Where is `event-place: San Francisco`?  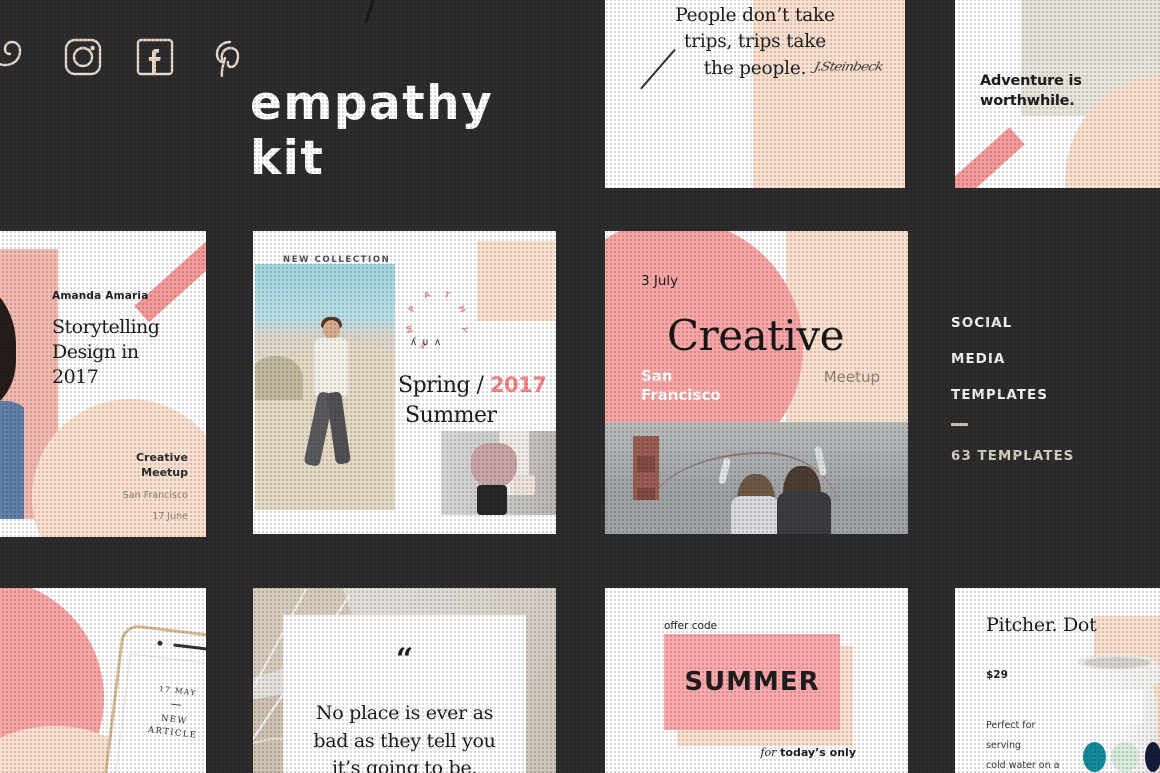 event-place: San Francisco is located at coordinates (155, 495).